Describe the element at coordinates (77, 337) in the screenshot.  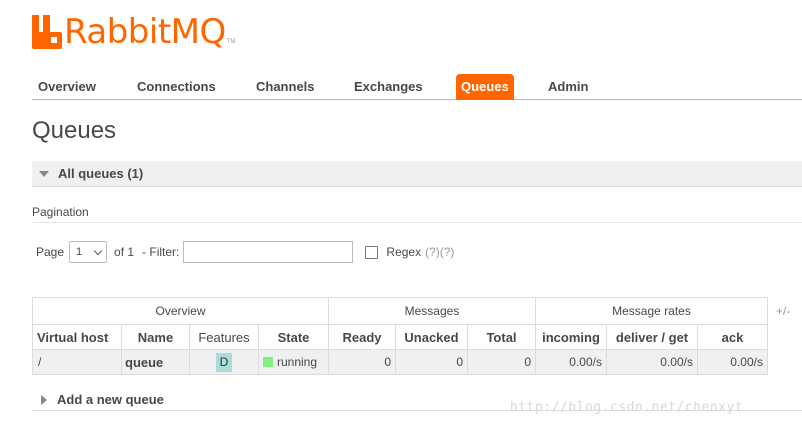
I see `col-virtual-host: Virtual host` at that location.